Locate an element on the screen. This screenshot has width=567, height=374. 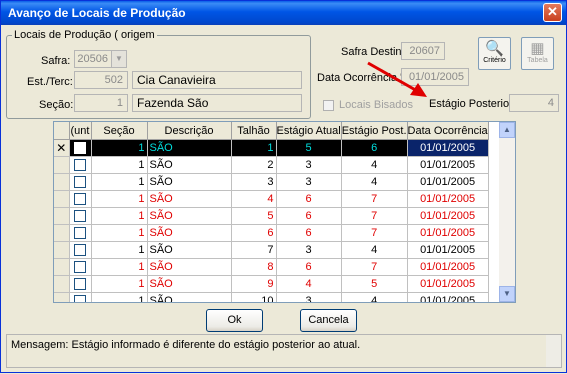
table-row: 1 SÃO 8 6 7 01/01/2005 is located at coordinates (271, 267).